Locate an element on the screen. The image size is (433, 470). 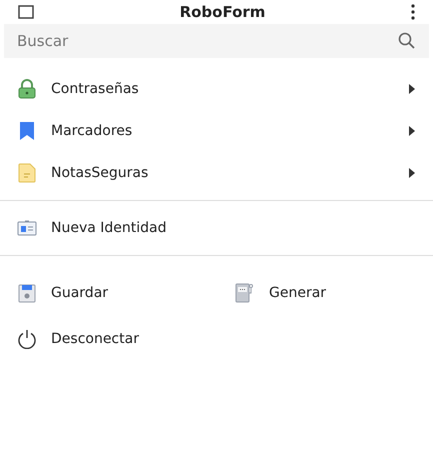
menu-item: Marcadores is located at coordinates (216, 131).